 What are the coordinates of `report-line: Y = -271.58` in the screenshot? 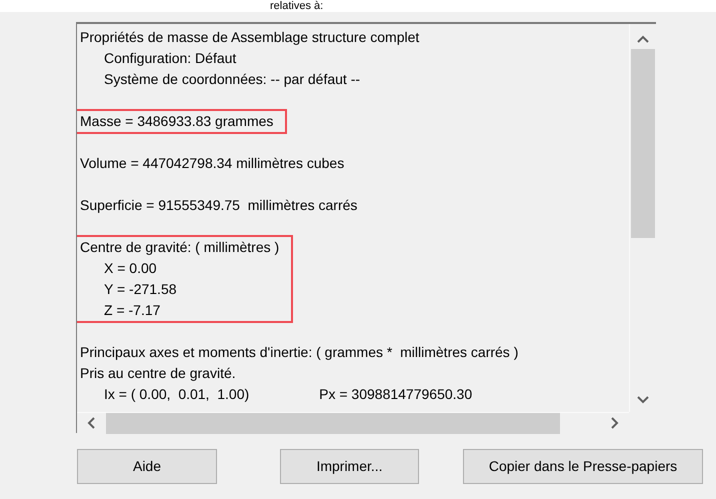 It's located at (140, 289).